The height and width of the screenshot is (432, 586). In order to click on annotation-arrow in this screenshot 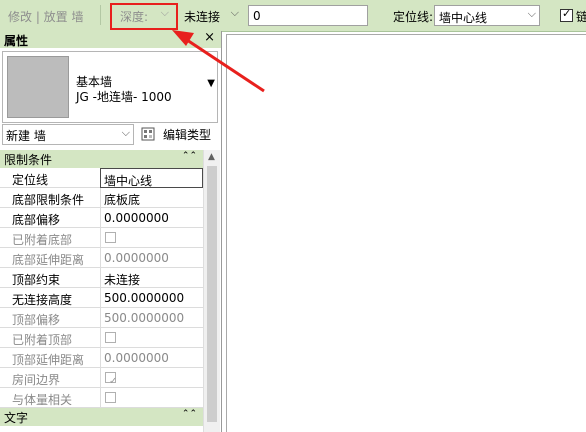, I will do `click(218, 61)`.